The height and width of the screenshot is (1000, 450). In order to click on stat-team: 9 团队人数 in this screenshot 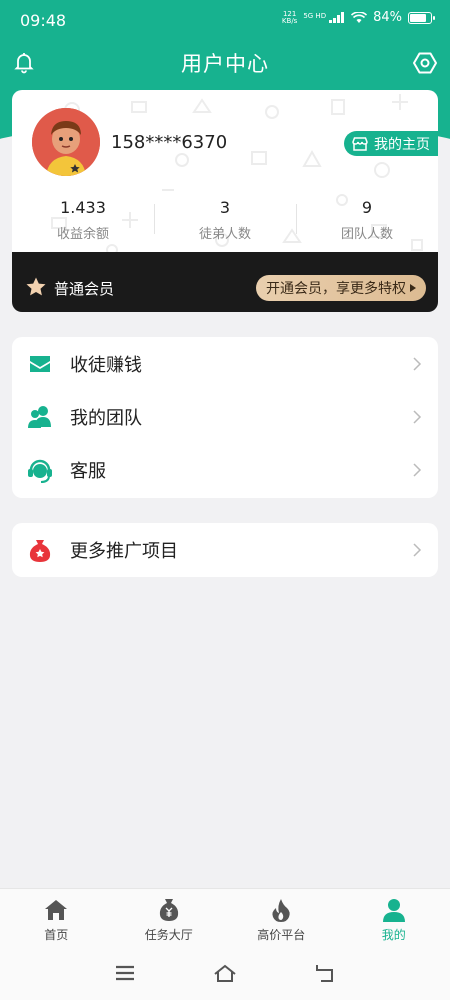, I will do `click(367, 220)`.